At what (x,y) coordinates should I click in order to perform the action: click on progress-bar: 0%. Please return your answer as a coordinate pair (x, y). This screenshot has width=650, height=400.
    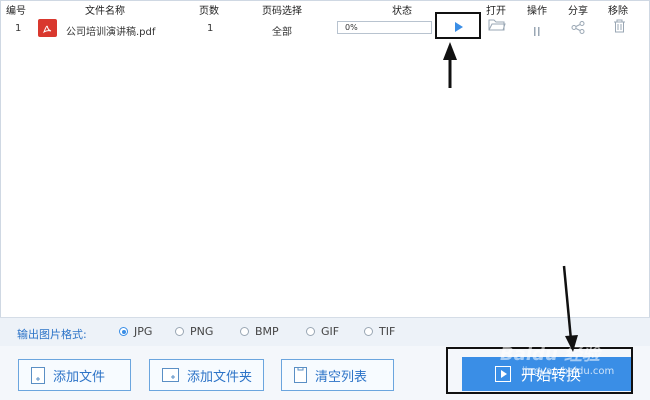
    Looking at the image, I should click on (384, 27).